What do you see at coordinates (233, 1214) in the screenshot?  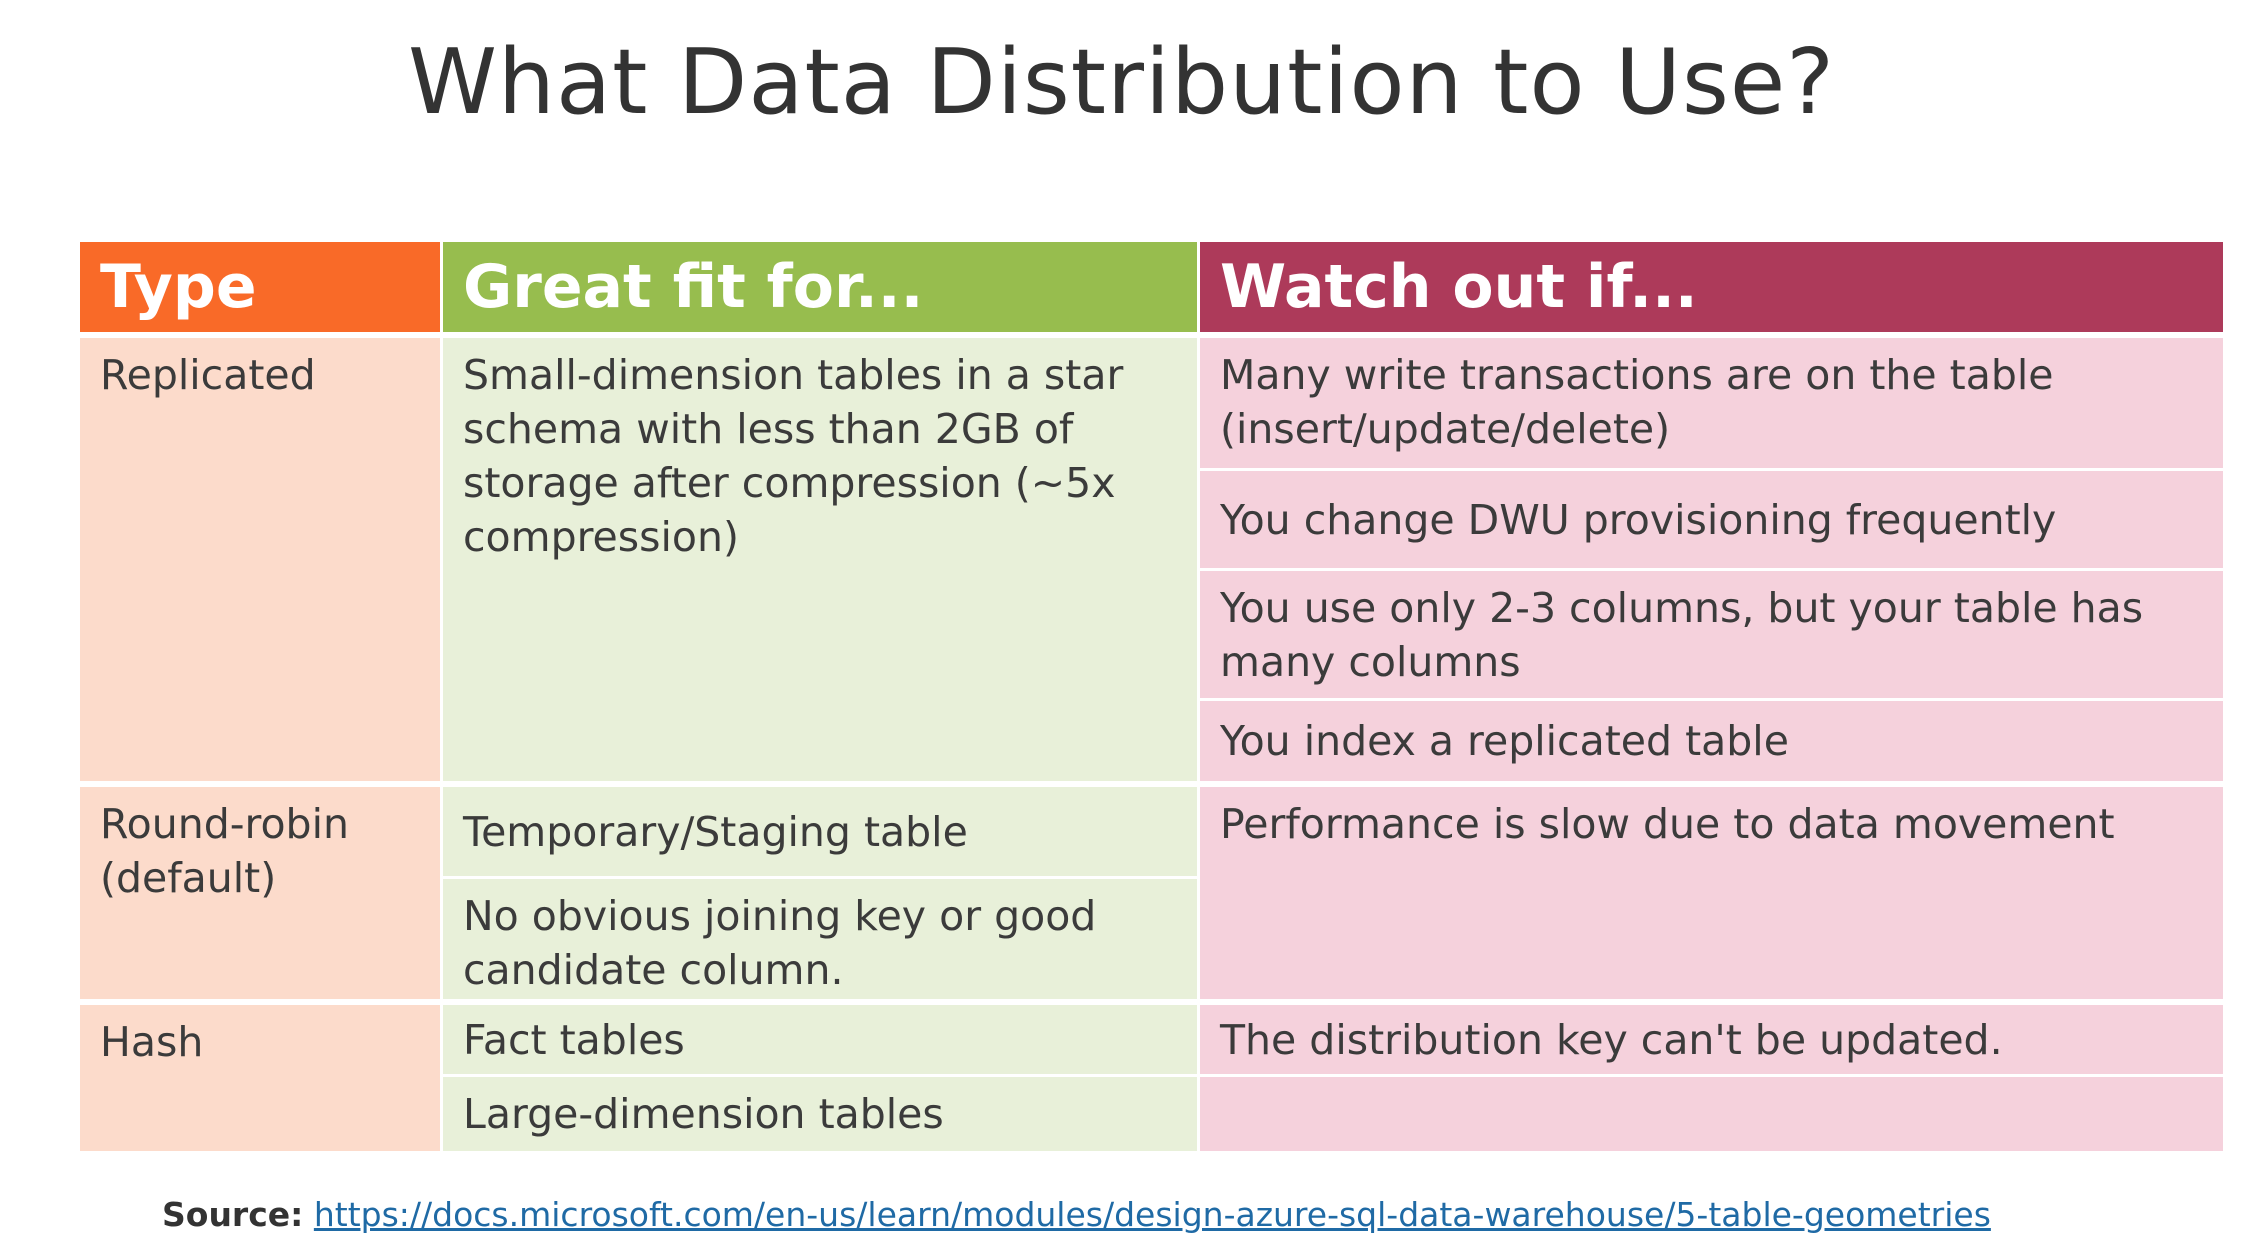 I see `source-label: Source:` at bounding box center [233, 1214].